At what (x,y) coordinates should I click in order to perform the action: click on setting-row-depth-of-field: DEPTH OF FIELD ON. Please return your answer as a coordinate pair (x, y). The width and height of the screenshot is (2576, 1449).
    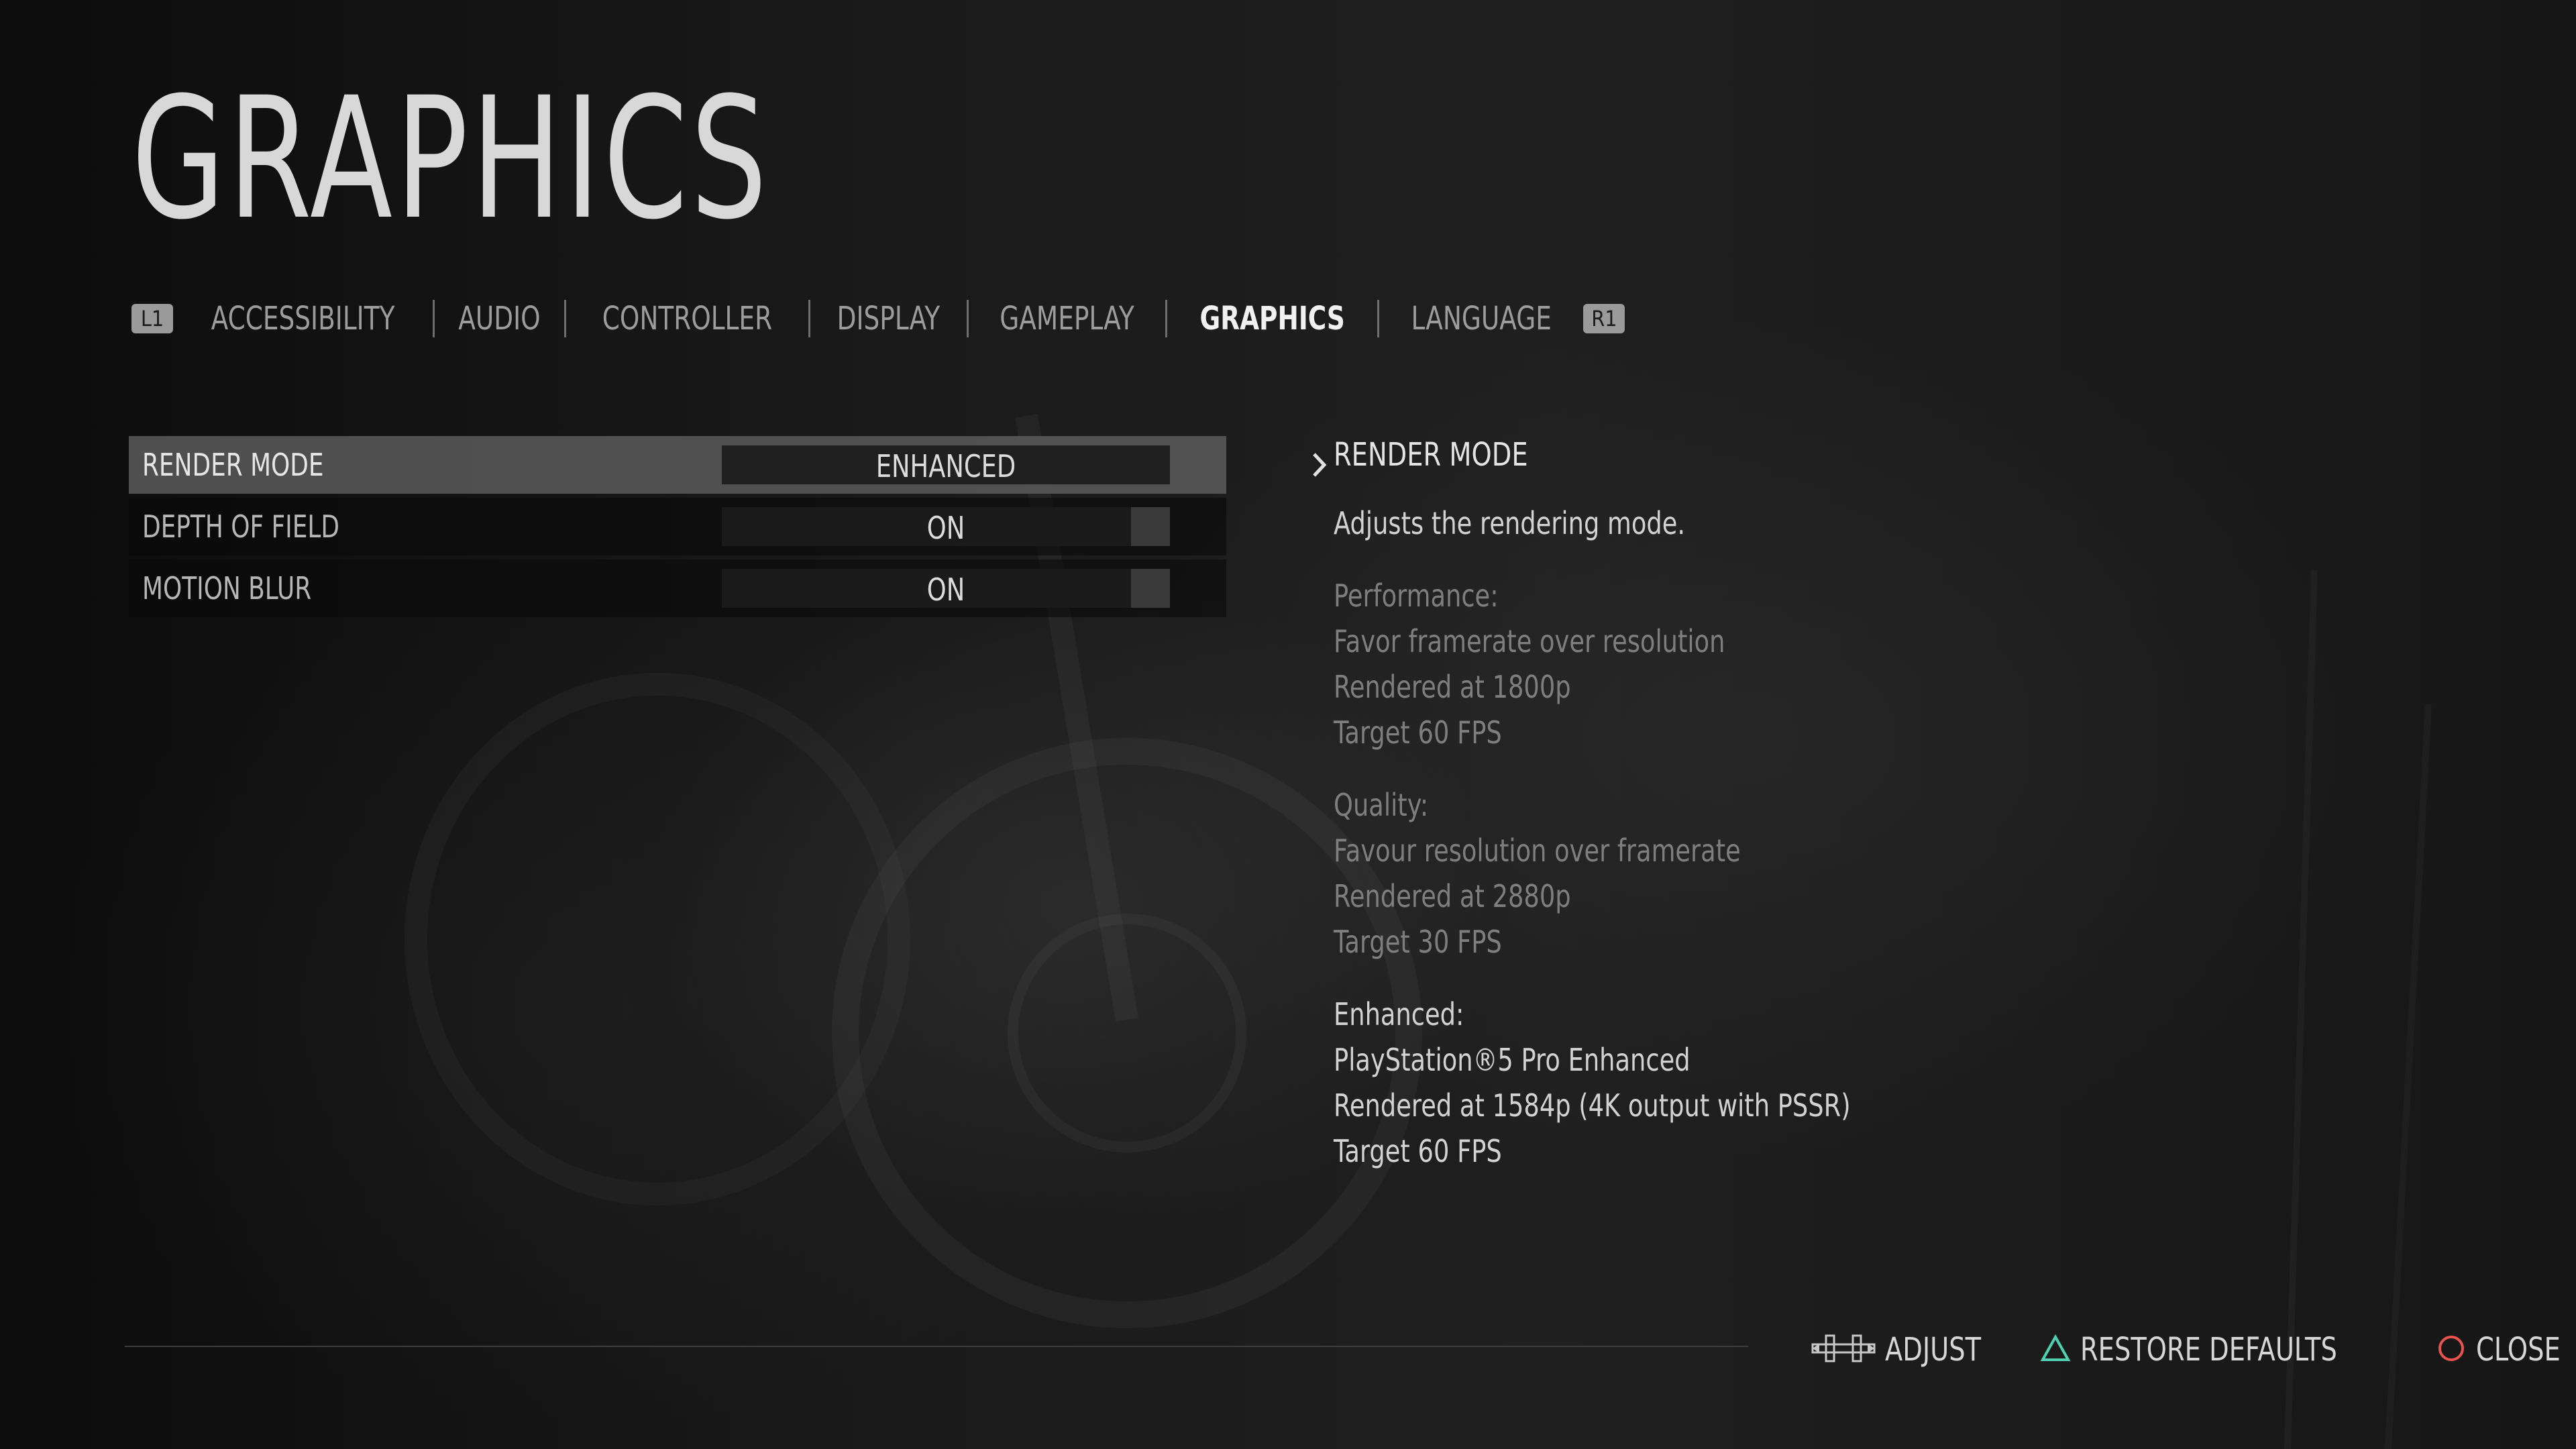
    Looking at the image, I should click on (677, 526).